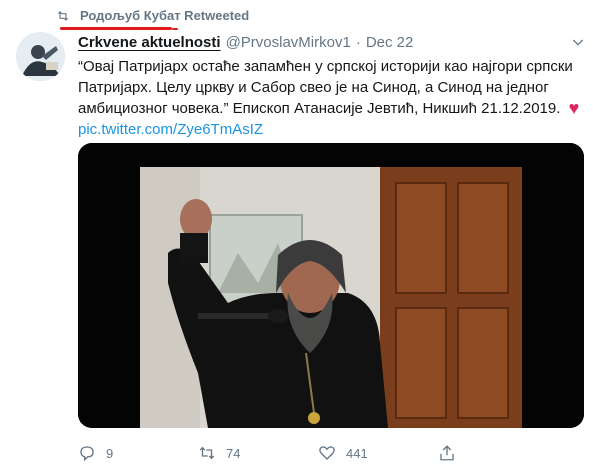 This screenshot has width=600, height=471. What do you see at coordinates (574, 108) in the screenshot?
I see `red-heart-emoji-icon: ♥` at bounding box center [574, 108].